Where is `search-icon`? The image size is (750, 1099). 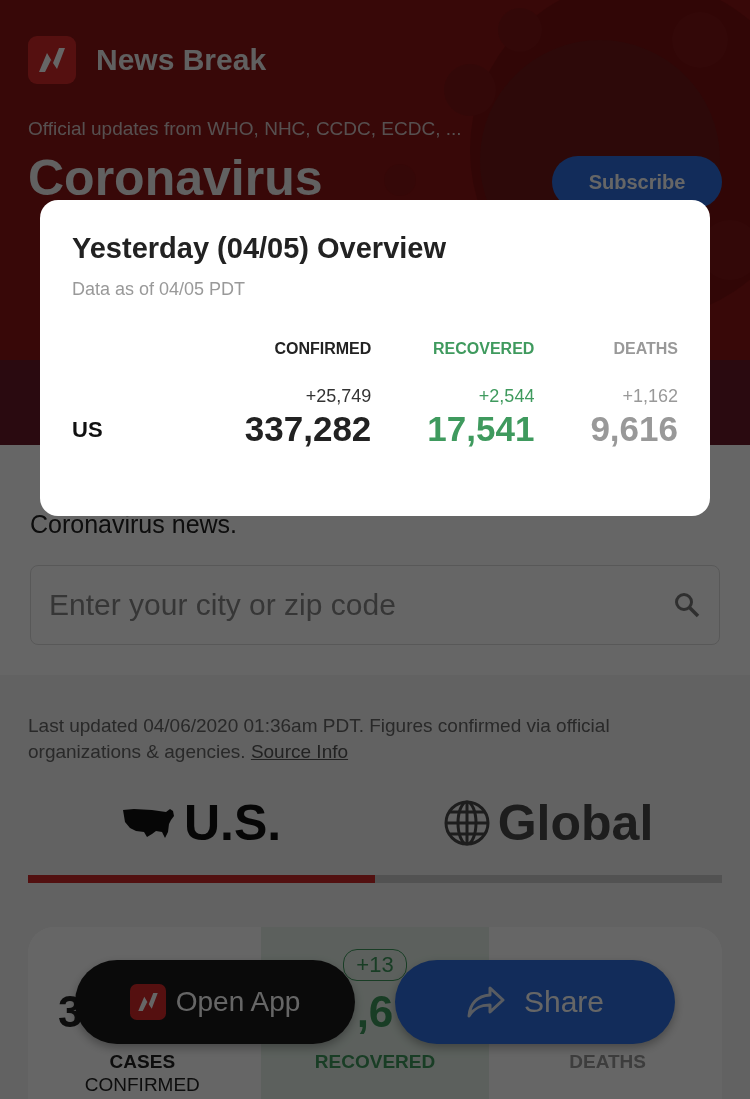
search-icon is located at coordinates (687, 605).